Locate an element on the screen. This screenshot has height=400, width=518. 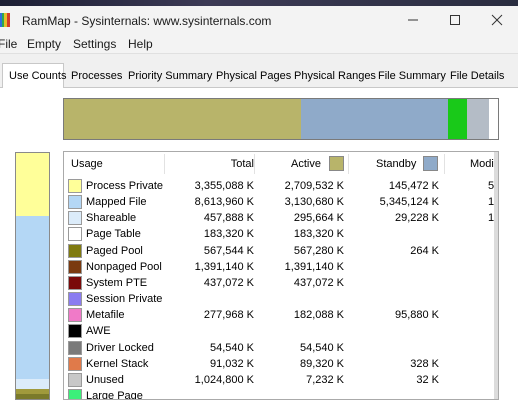
close-icon is located at coordinates (497, 20).